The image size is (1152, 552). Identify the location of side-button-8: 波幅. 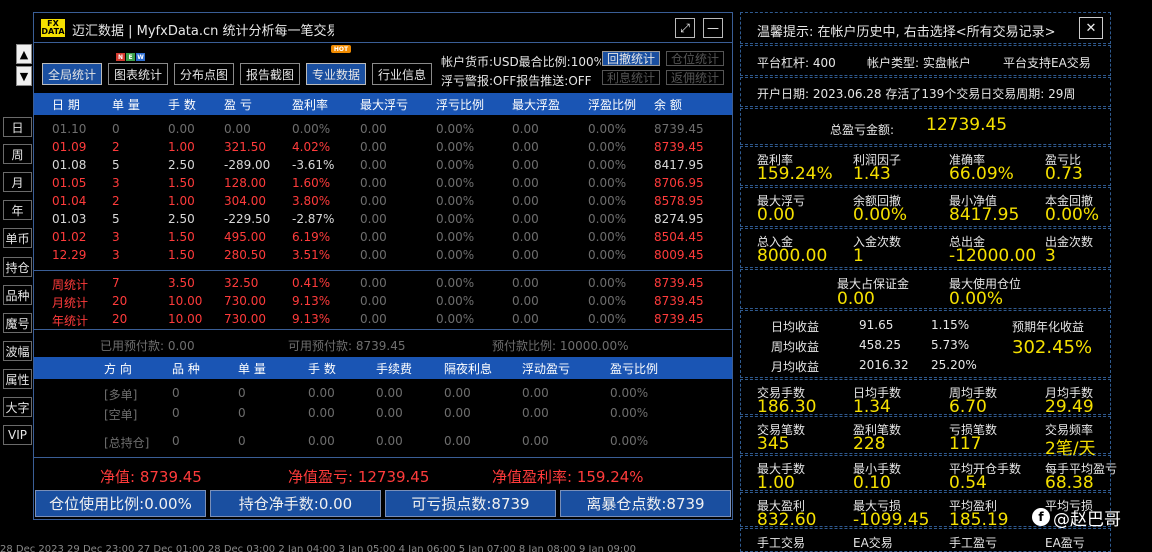
(17, 351).